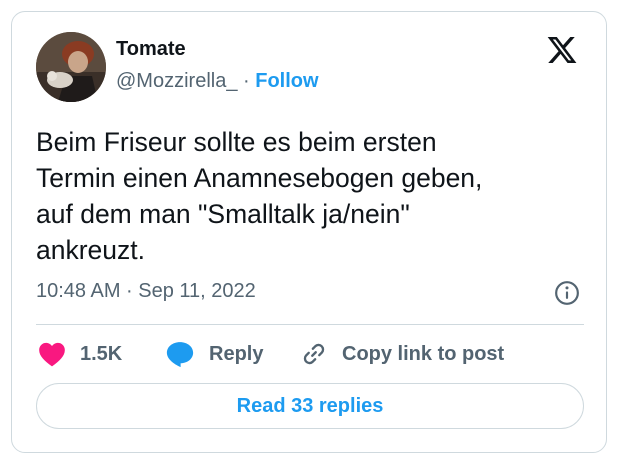  I want to click on copy-link-label: Copy link to post, so click(423, 353).